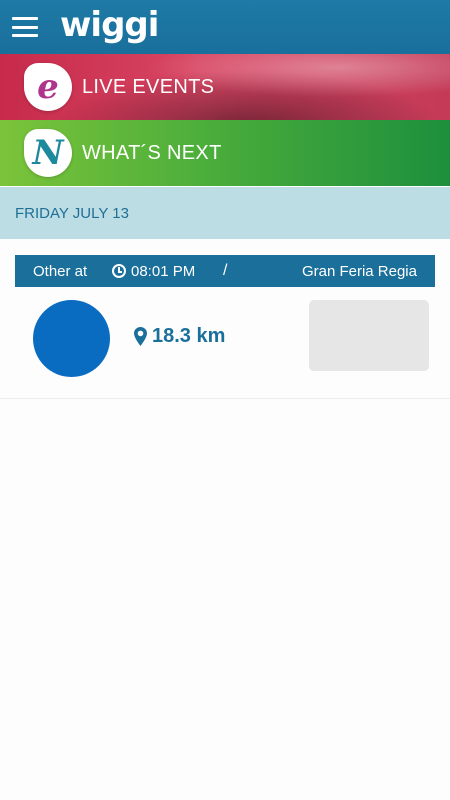 The image size is (450, 800). I want to click on top-app-bar: wiggi, so click(225, 27).